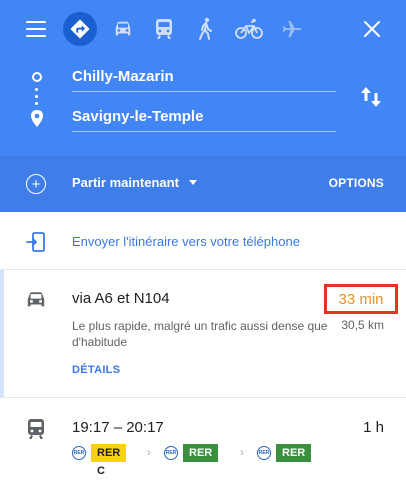  Describe the element at coordinates (37, 77) in the screenshot. I see `origin-dot-icon` at that location.